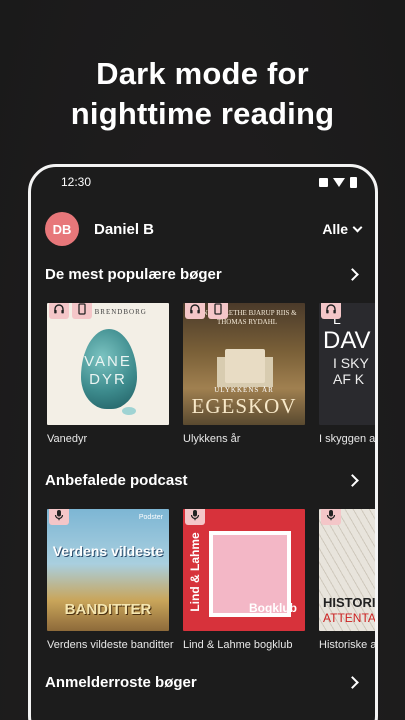 The height and width of the screenshot is (720, 405). What do you see at coordinates (212, 439) in the screenshot?
I see `book-title: Ulykkens år` at bounding box center [212, 439].